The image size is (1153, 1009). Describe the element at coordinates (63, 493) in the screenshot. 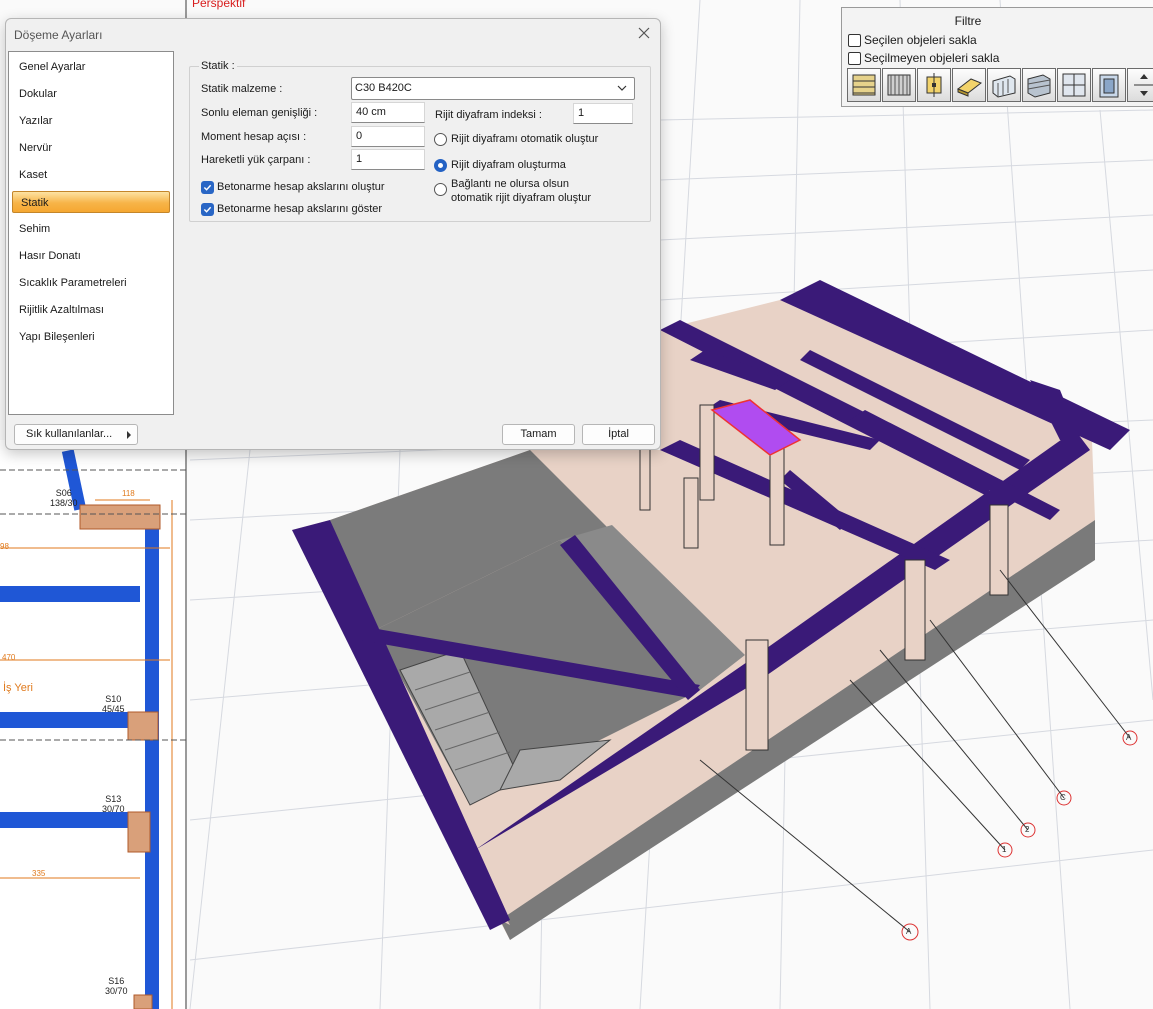

I see `column-id: S06` at that location.